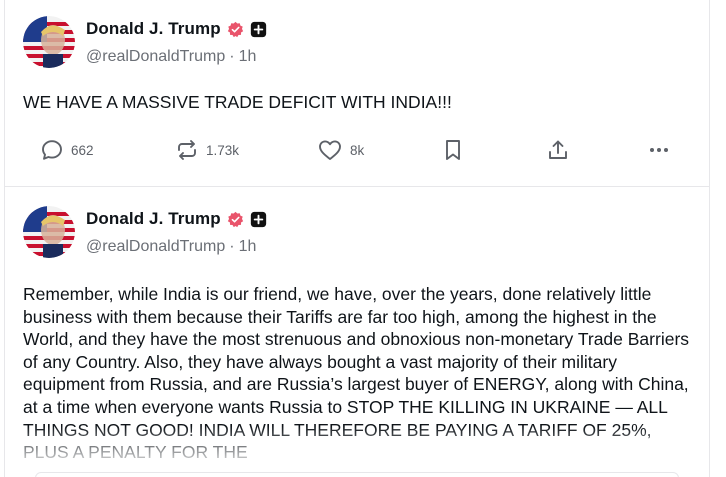 The height and width of the screenshot is (477, 726). I want to click on author-handle: @realDonaldTrump, so click(155, 246).